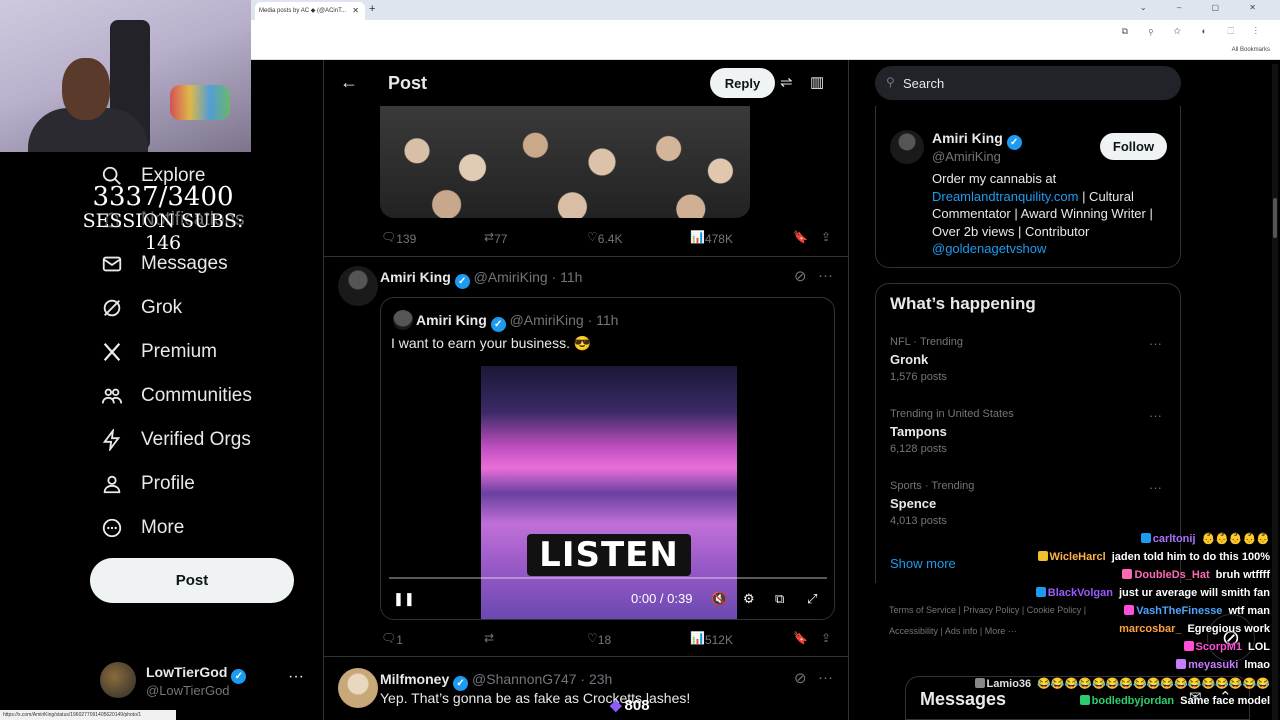 This screenshot has height=720, width=1280. Describe the element at coordinates (489, 638) in the screenshot. I see `repost-action: ⇄` at that location.